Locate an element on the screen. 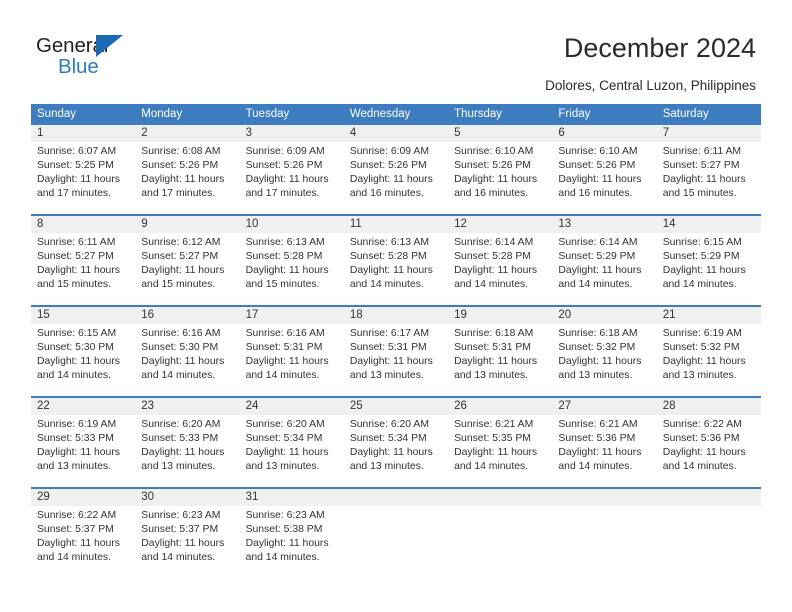 The width and height of the screenshot is (792, 612). day-number: 11 is located at coordinates (396, 224).